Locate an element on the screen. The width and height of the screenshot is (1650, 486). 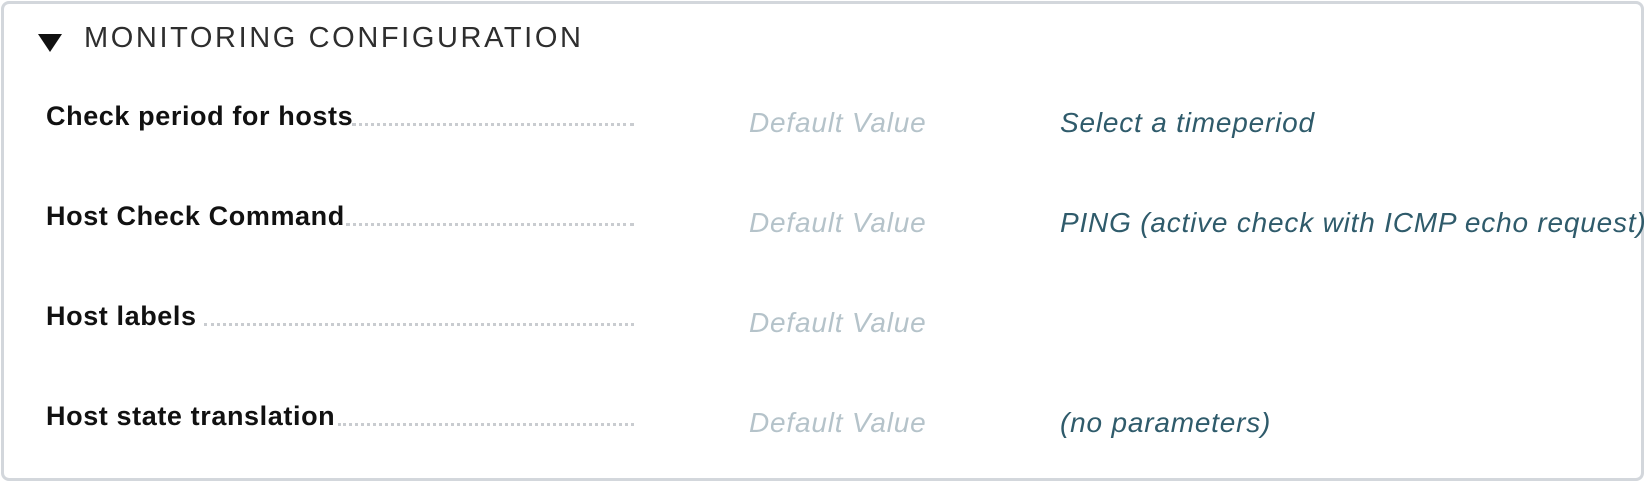
section-header: MONITORING CONFIGURATION is located at coordinates (311, 38).